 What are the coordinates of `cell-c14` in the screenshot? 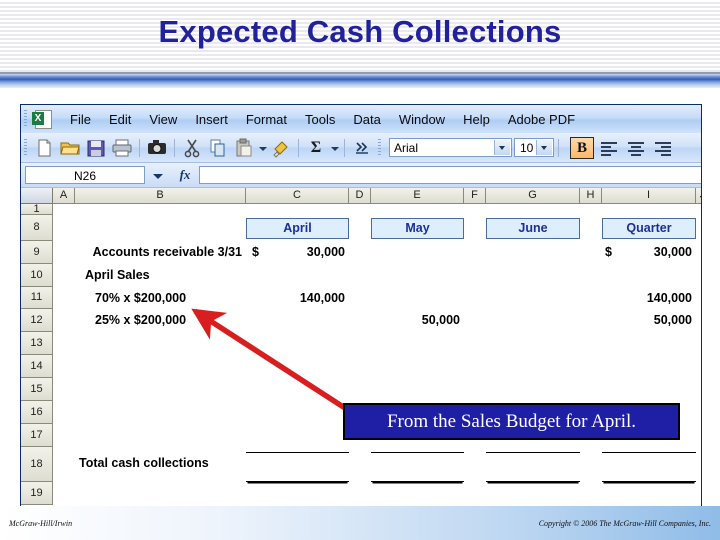 It's located at (297, 366).